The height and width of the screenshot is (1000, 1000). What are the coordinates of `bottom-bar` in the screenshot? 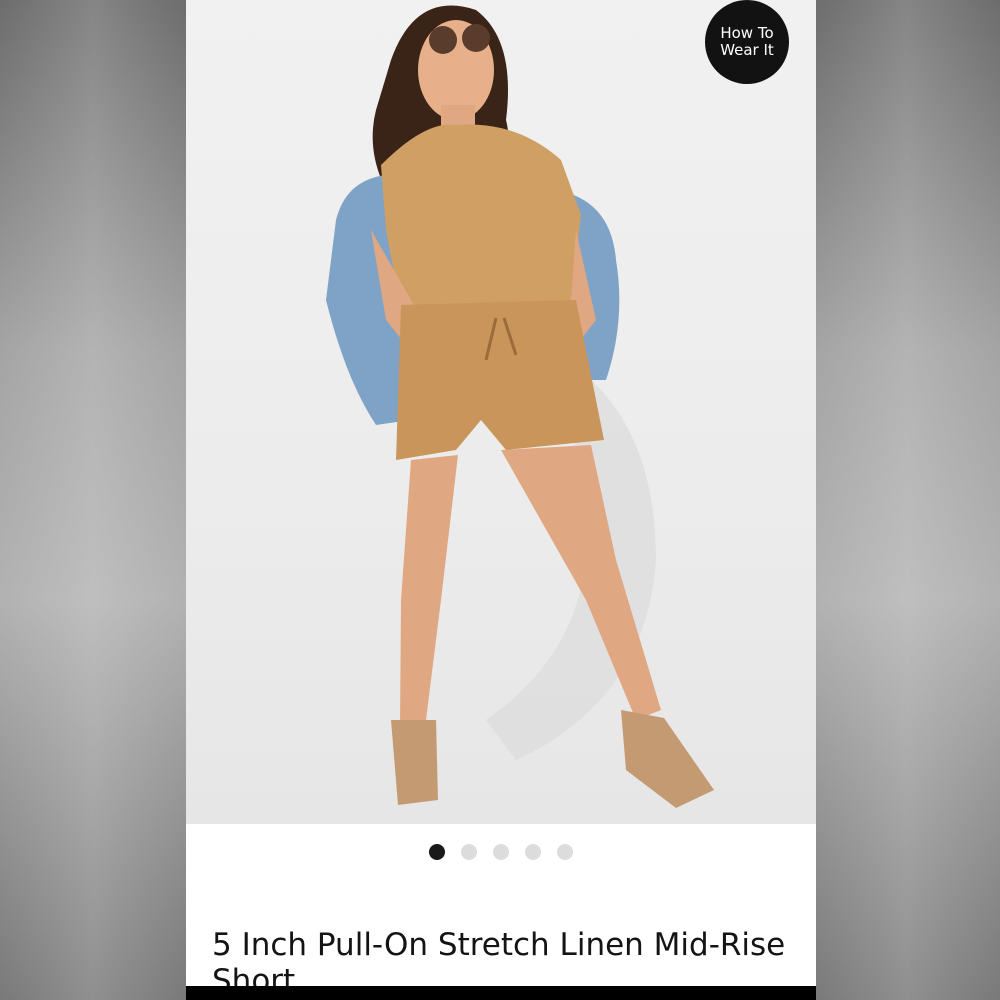 It's located at (501, 993).